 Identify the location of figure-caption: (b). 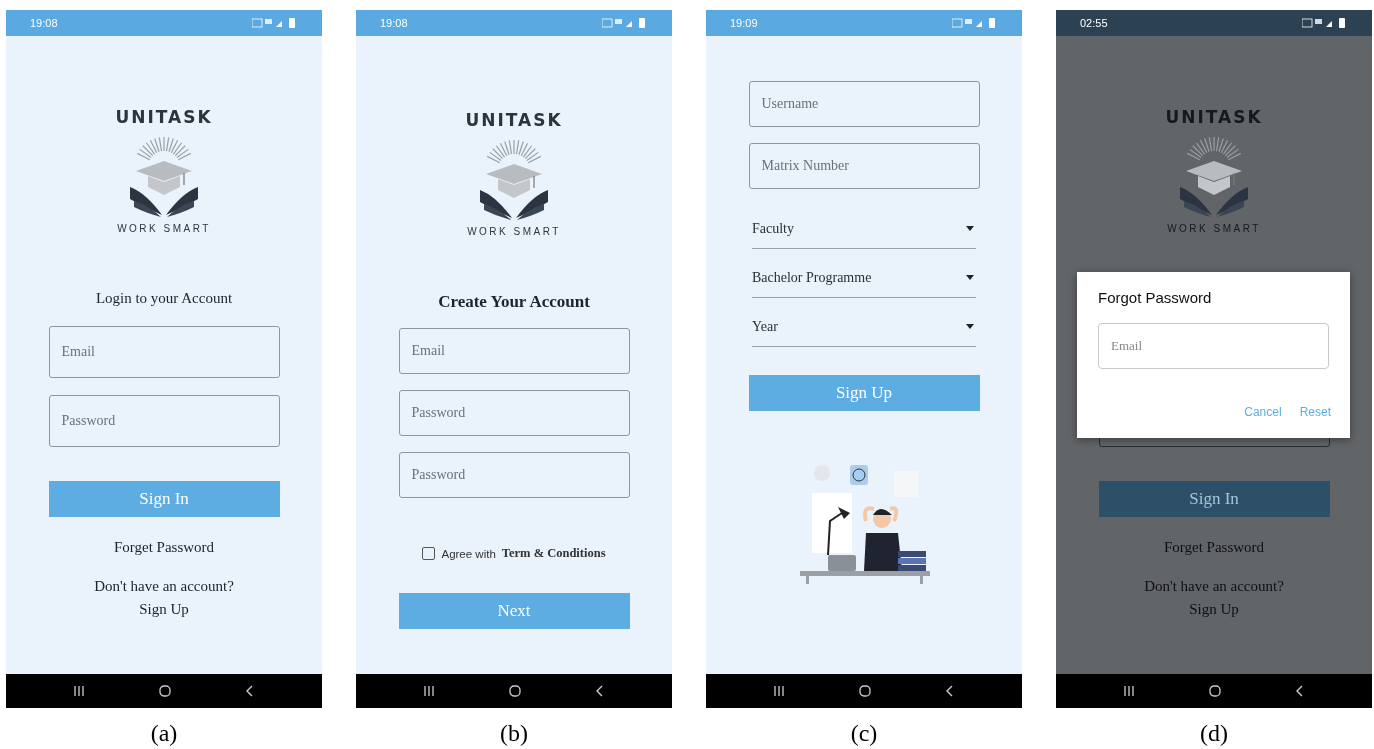
(514, 733).